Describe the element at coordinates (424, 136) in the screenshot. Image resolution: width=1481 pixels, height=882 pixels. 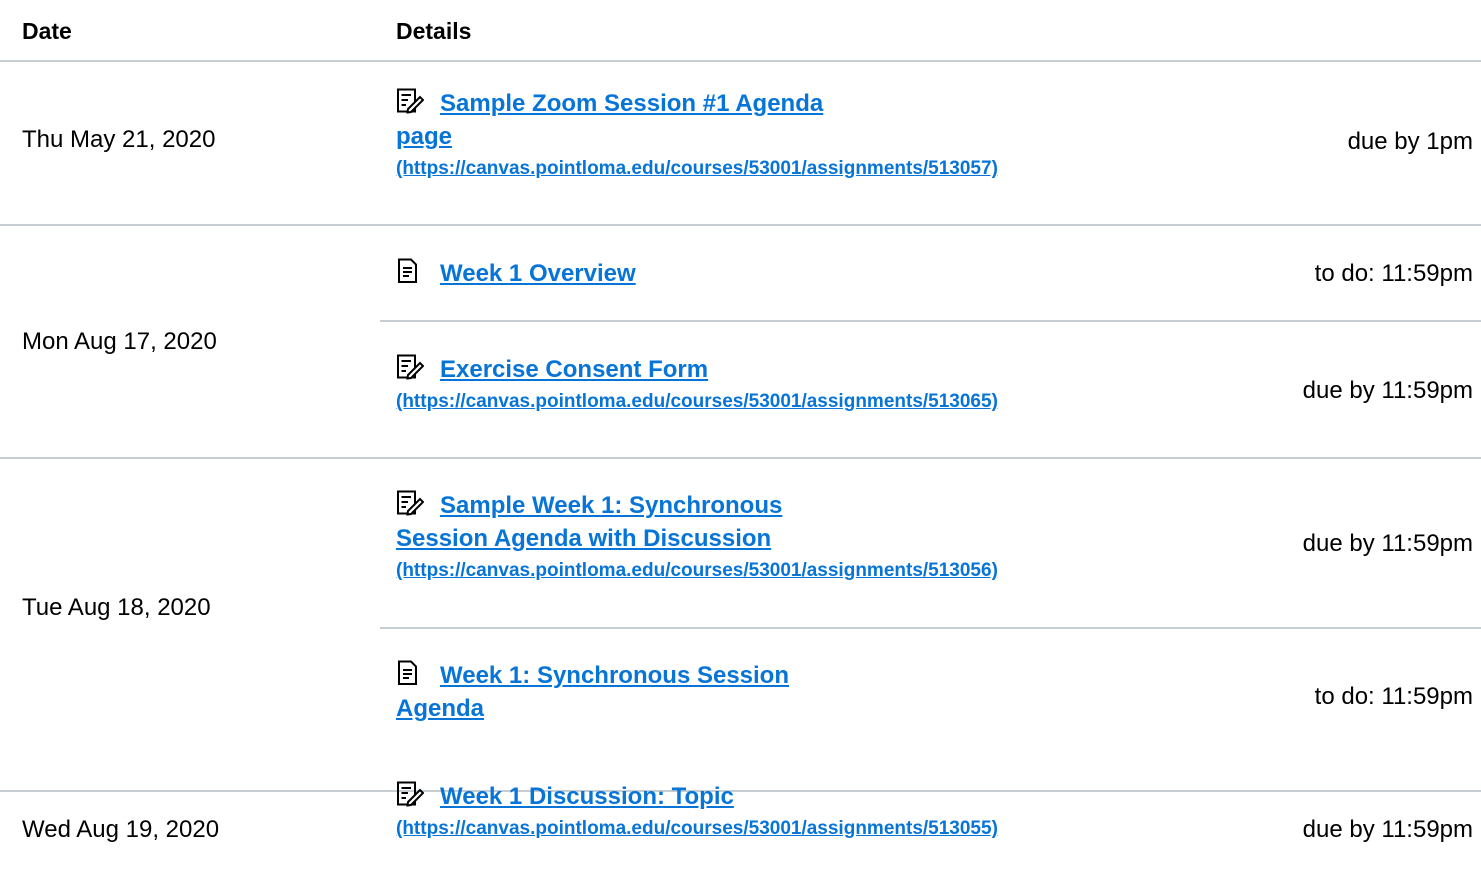
I see `assignment-link-cont: page` at that location.